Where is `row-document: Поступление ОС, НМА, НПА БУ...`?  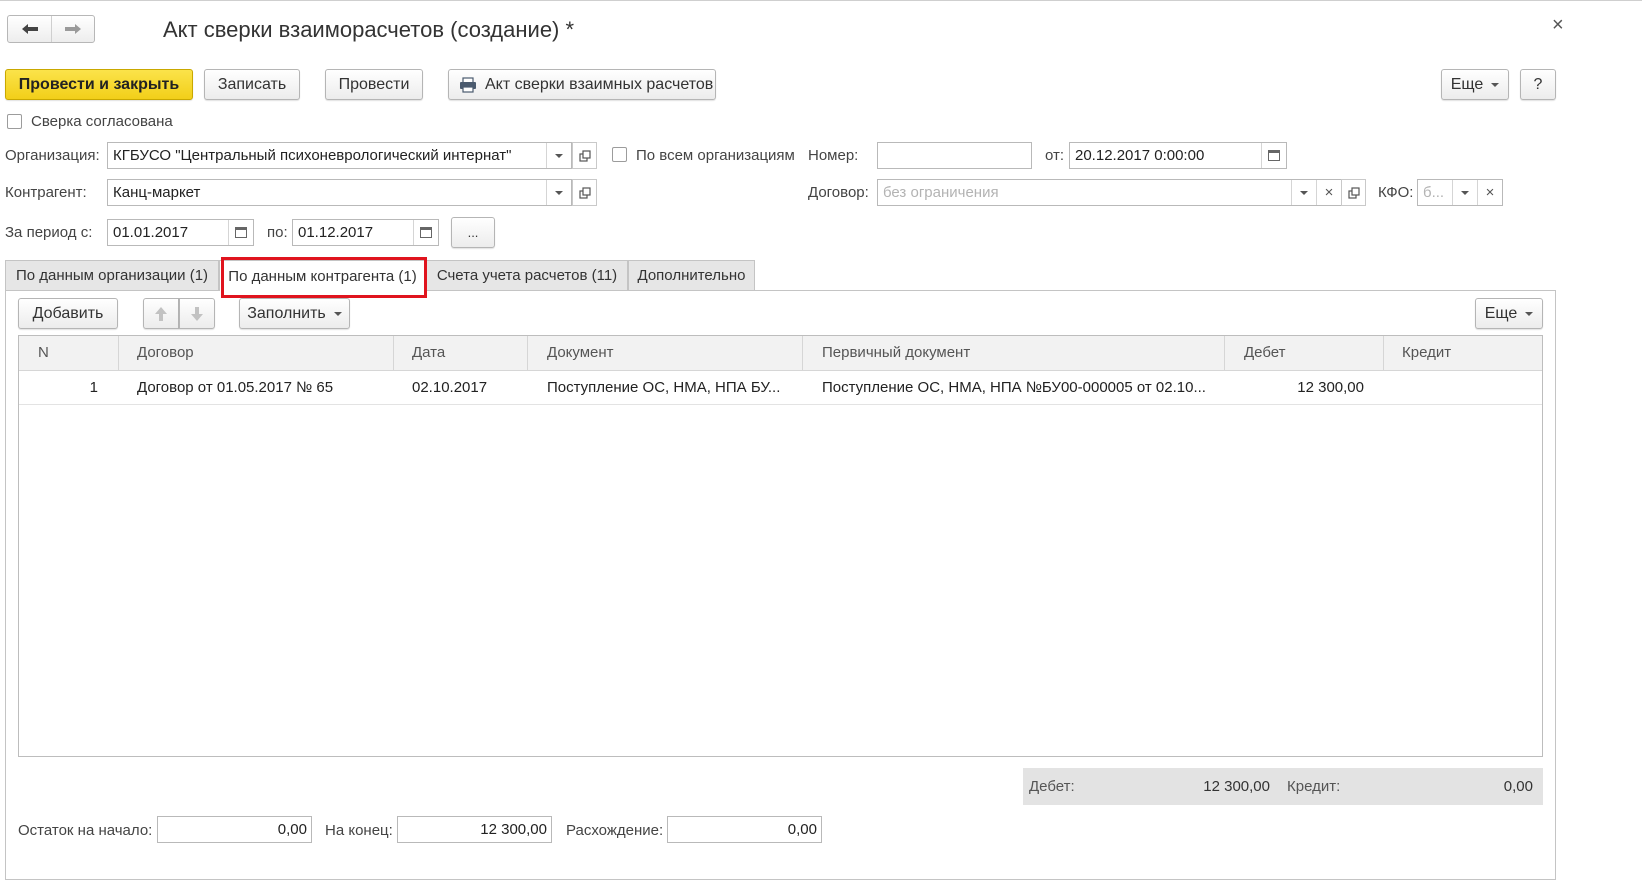
row-document: Поступление ОС, НМА, НПА БУ... is located at coordinates (664, 387).